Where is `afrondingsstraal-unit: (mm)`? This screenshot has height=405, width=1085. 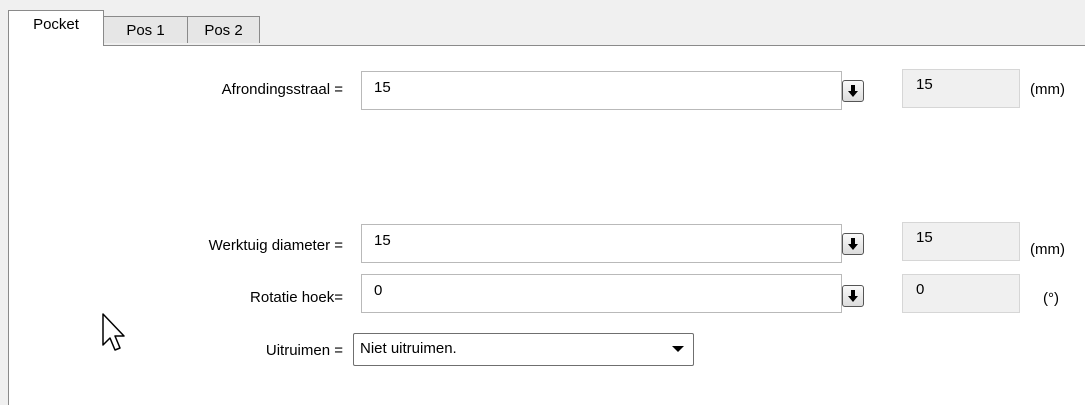 afrondingsstraal-unit: (mm) is located at coordinates (1047, 89).